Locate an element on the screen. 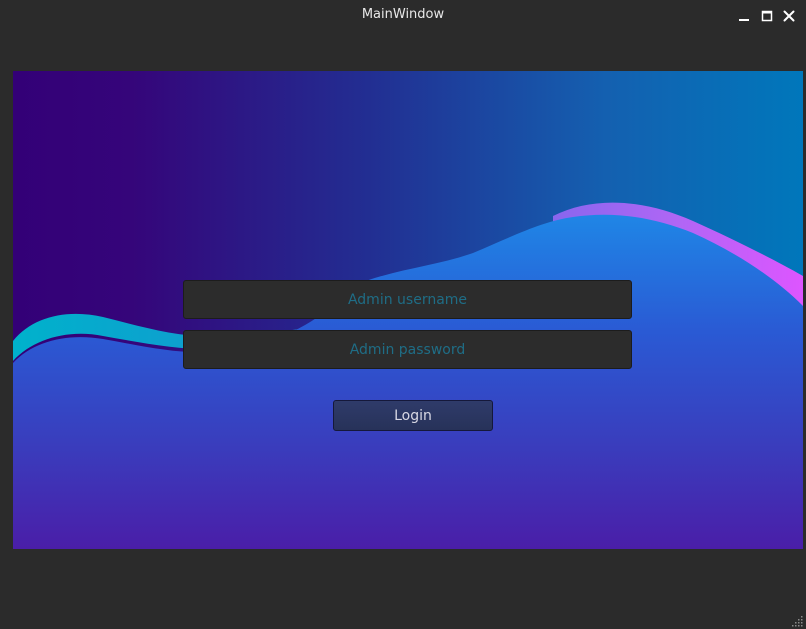 The width and height of the screenshot is (806, 629). minimize-button is located at coordinates (744, 16).